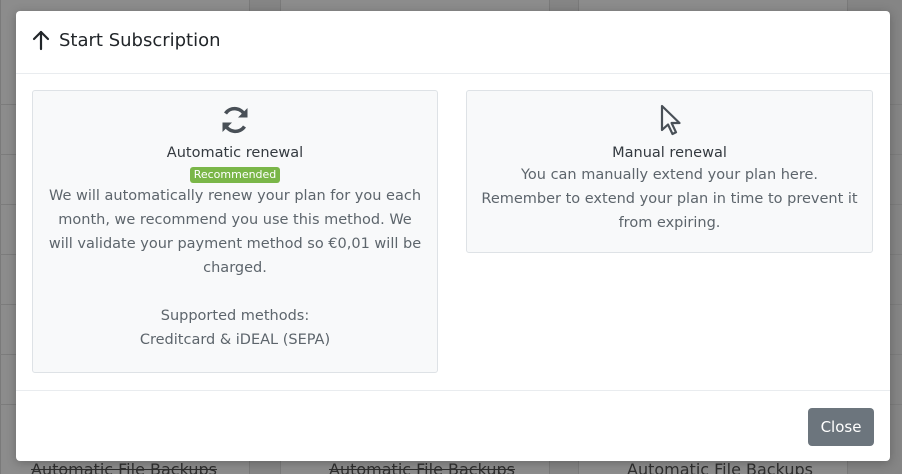 Image resolution: width=902 pixels, height=474 pixels. I want to click on supported-methods-list: Creditcard & iDEAL (SEPA), so click(235, 340).